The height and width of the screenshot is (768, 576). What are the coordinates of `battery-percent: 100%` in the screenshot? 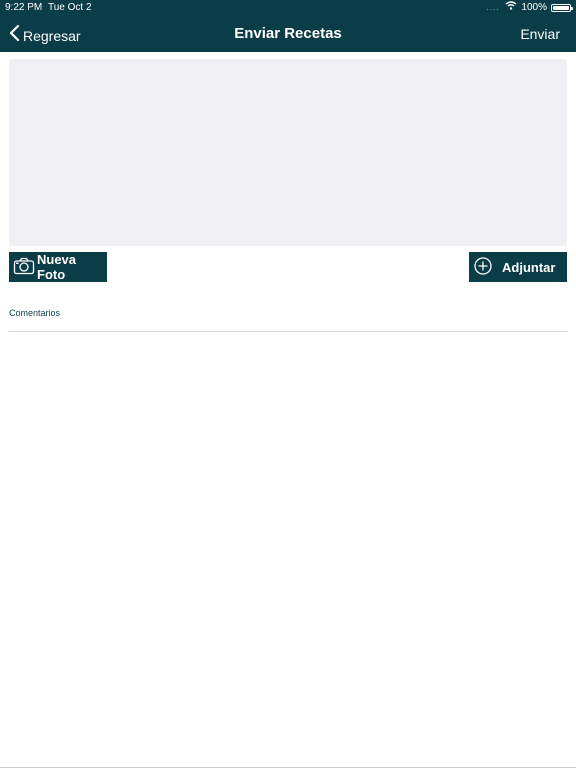 It's located at (534, 7).